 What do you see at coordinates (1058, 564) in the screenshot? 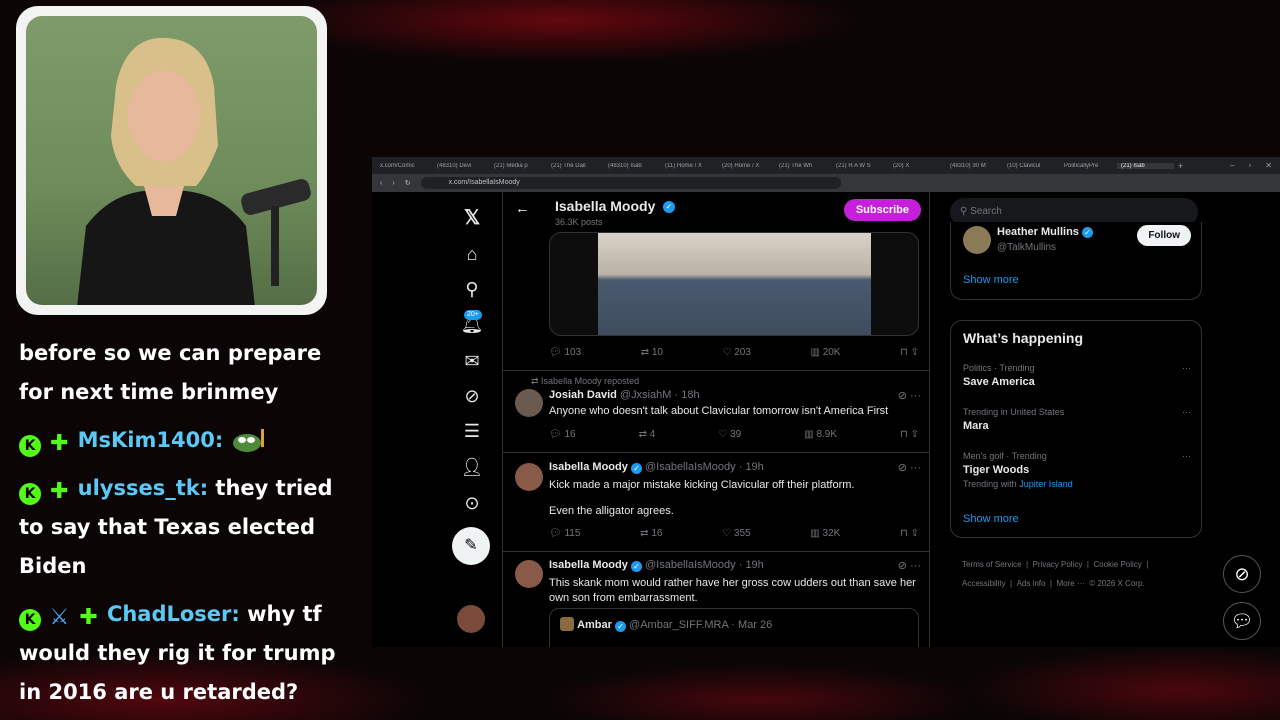
I see `footer-link: Privacy Policy` at bounding box center [1058, 564].